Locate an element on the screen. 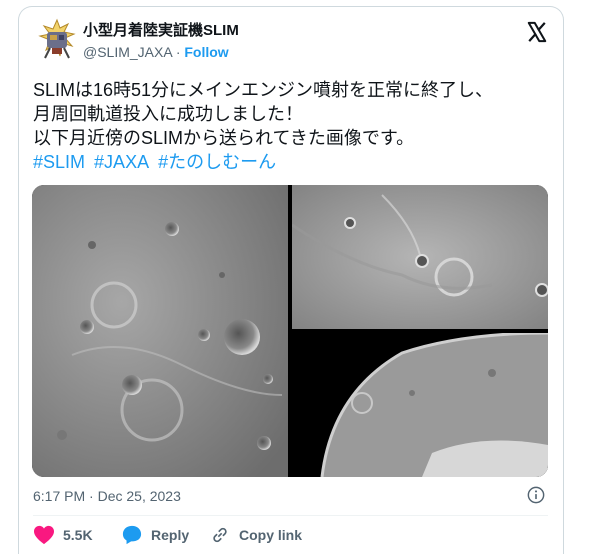  like-button: 5.5K is located at coordinates (63, 535).